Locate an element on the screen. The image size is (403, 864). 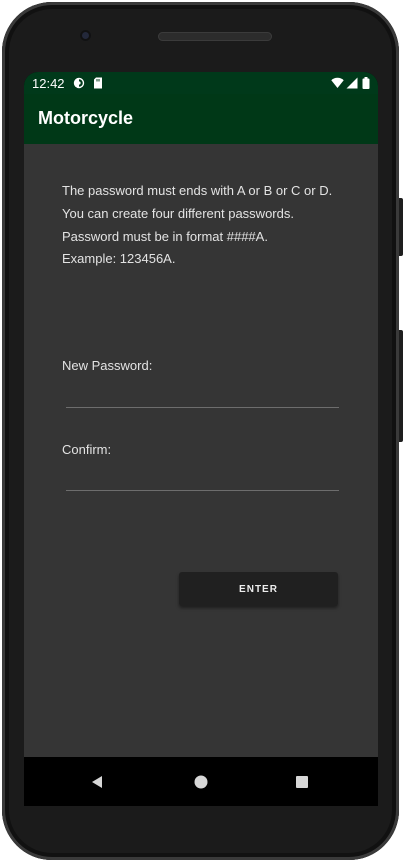
confirm-label: Confirm: is located at coordinates (87, 449).